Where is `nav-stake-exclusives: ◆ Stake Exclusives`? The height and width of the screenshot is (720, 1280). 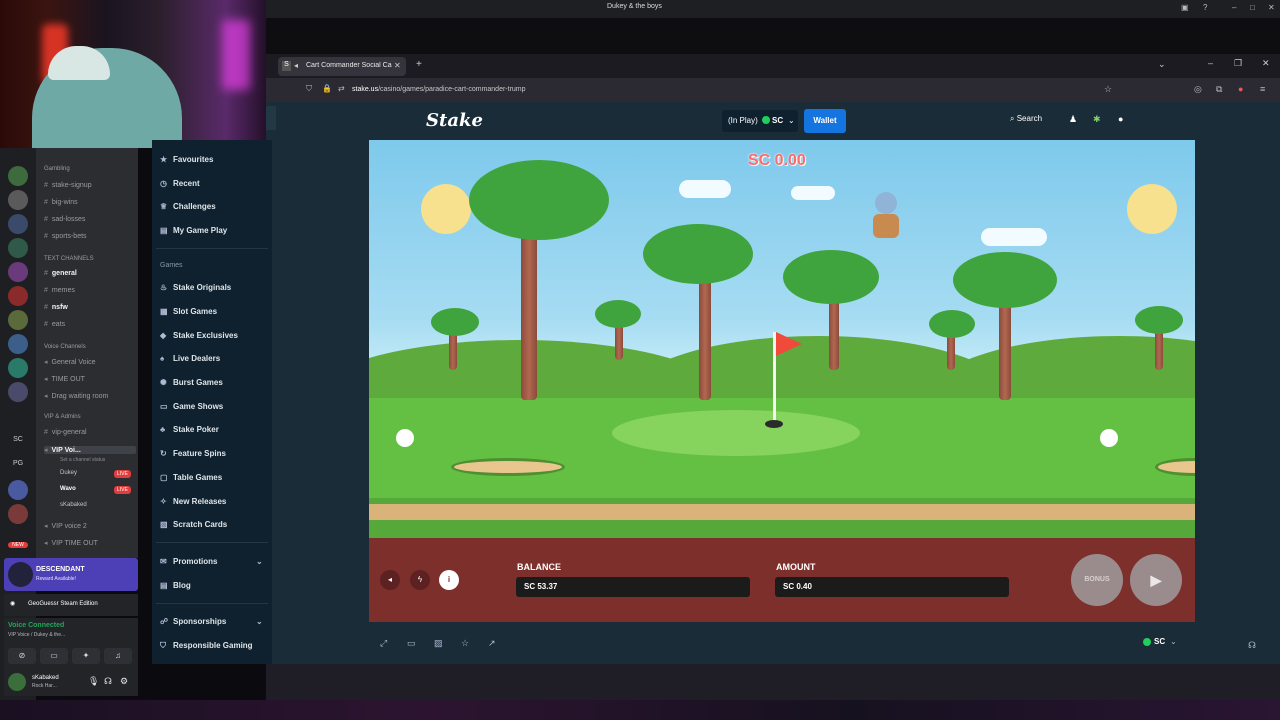 nav-stake-exclusives: ◆ Stake Exclusives is located at coordinates (199, 335).